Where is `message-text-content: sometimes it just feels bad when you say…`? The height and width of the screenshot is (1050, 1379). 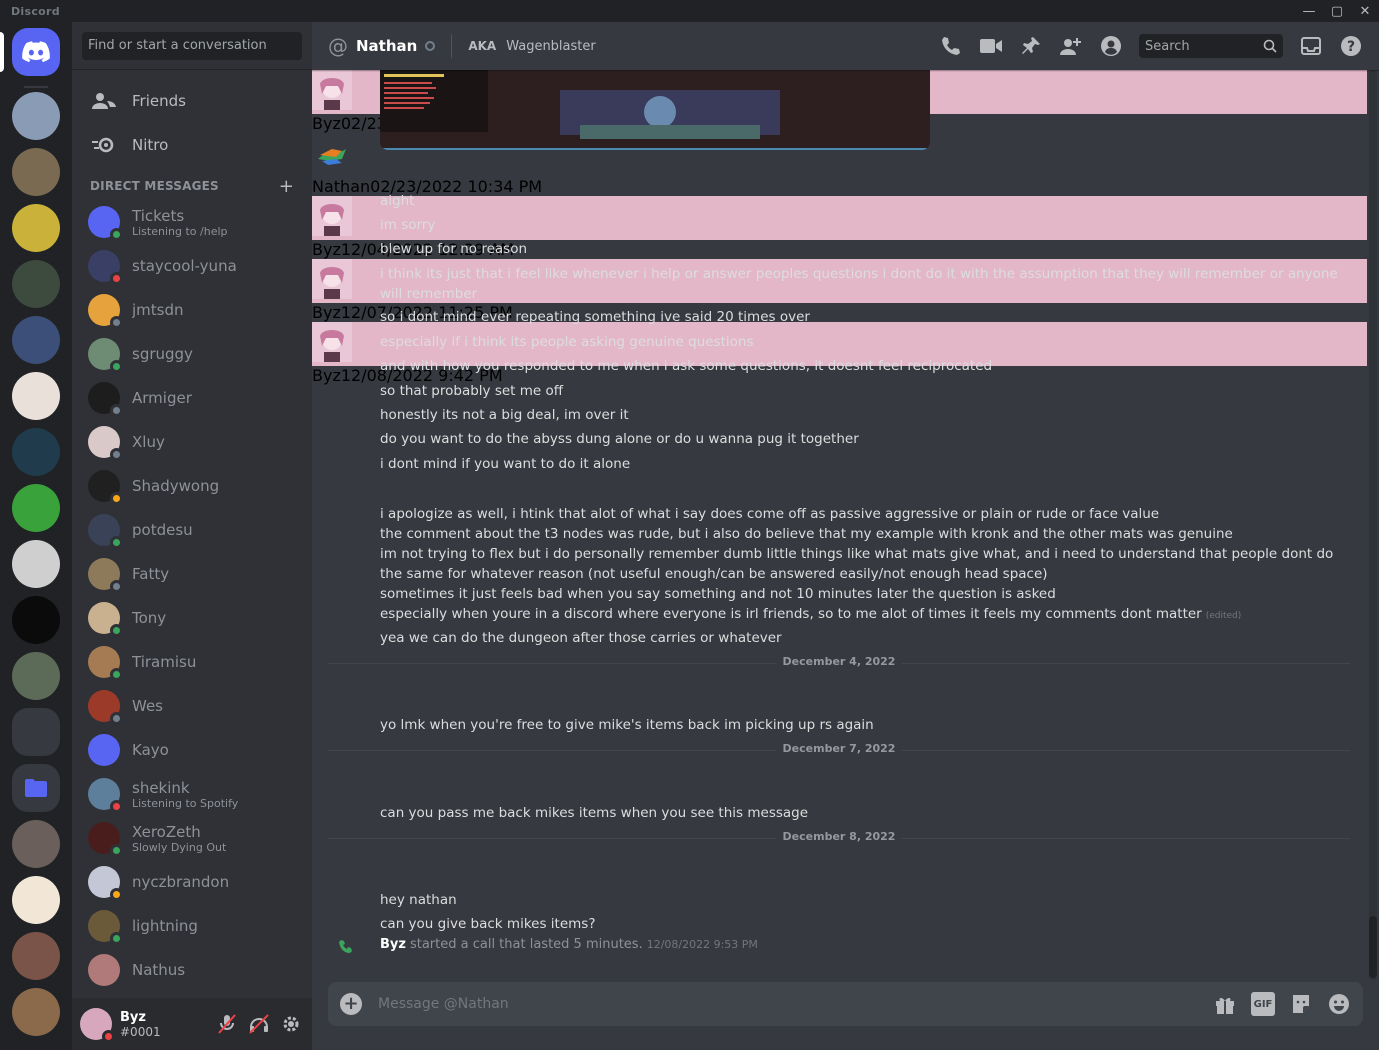 message-text-content: sometimes it just feels bad when you say… is located at coordinates (718, 594).